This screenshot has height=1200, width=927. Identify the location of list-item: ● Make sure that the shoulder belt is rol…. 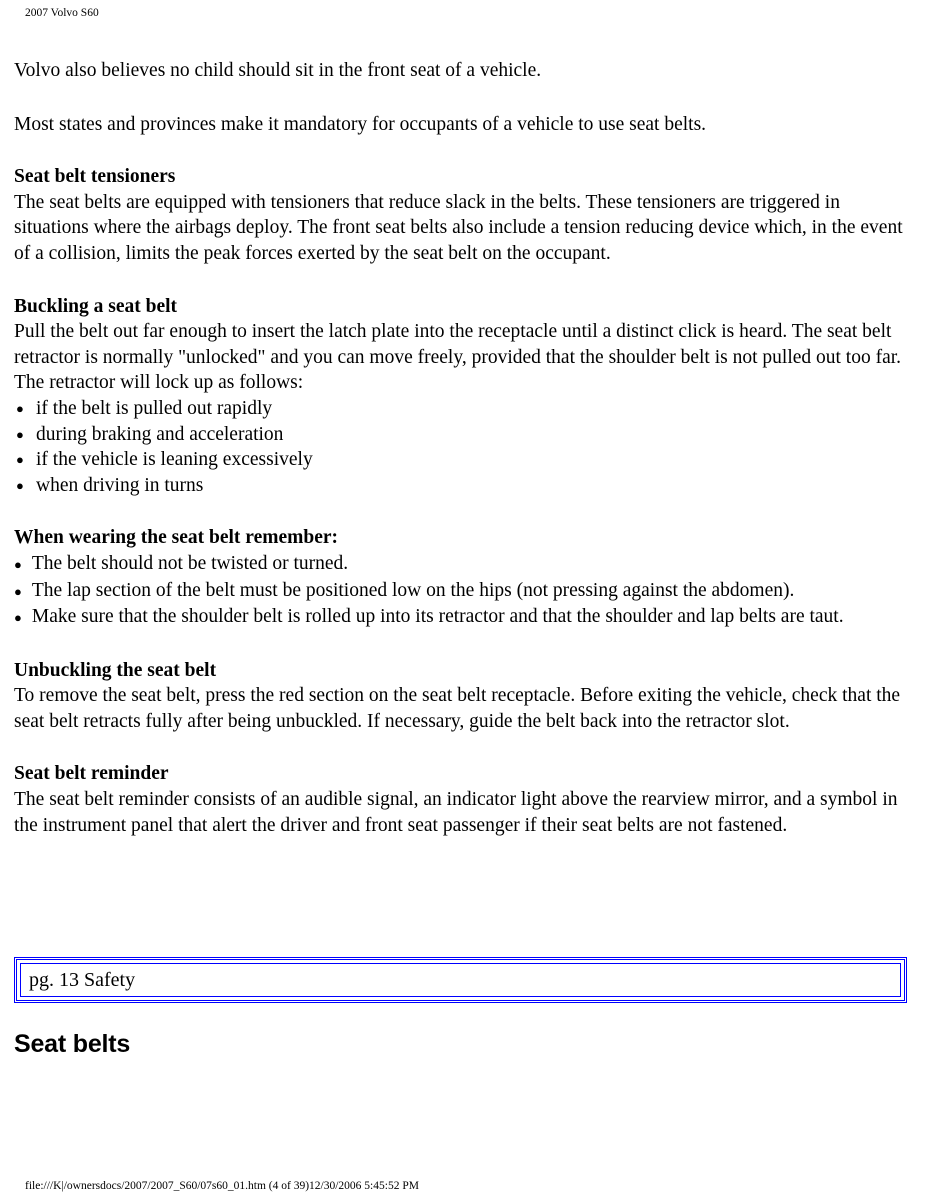
(459, 617).